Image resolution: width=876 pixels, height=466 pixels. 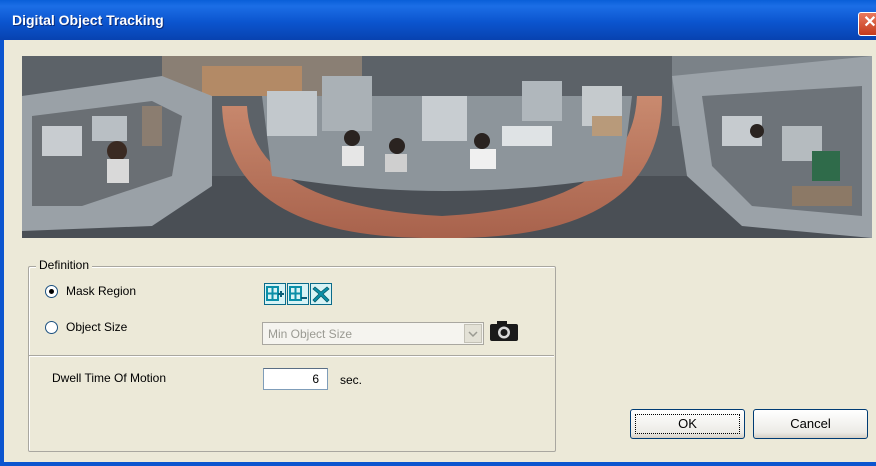 I want to click on dwell-time-label: Dwell Time Of Motion, so click(x=109, y=378).